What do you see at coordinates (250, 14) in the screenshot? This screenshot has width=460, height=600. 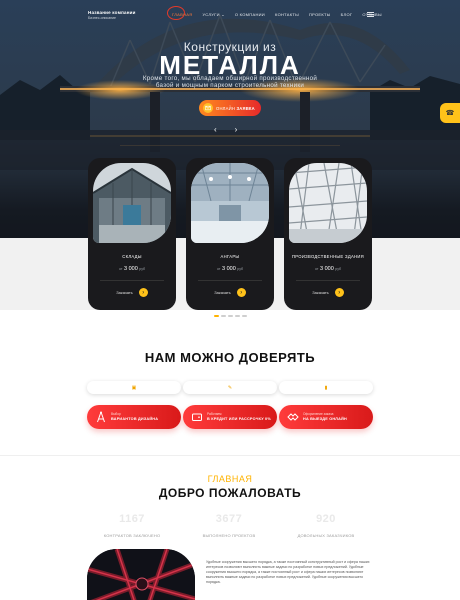 I see `nav-item-about: О КОМПАНИИ` at bounding box center [250, 14].